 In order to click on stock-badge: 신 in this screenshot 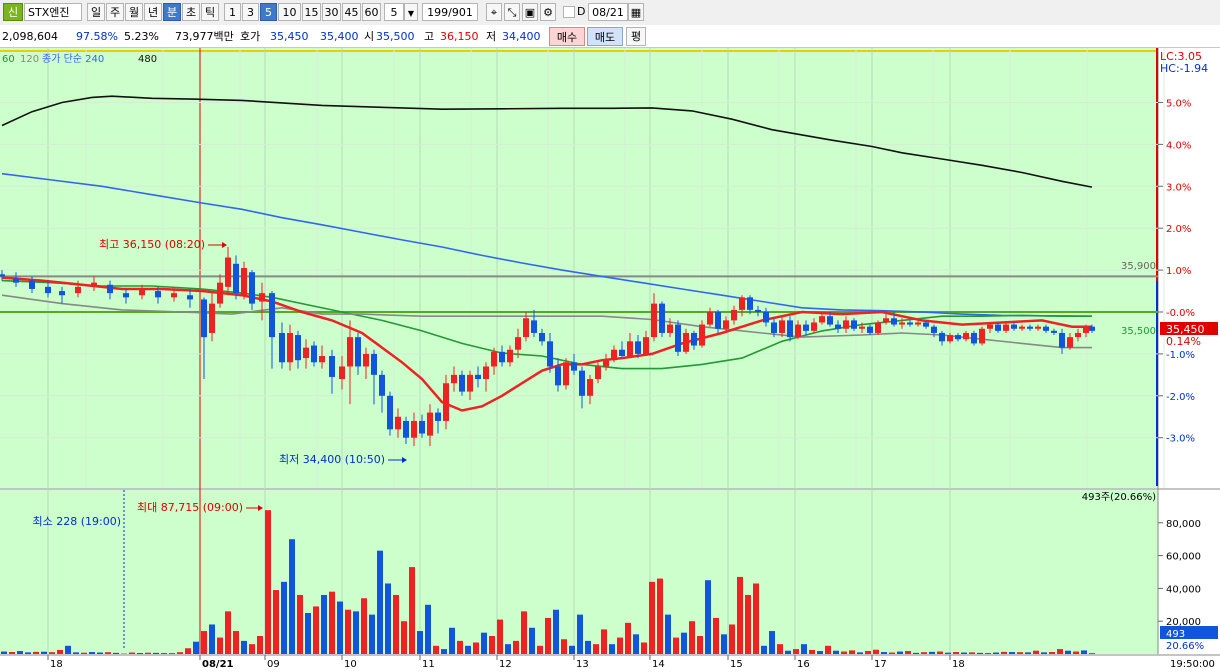, I will do `click(13, 12)`.